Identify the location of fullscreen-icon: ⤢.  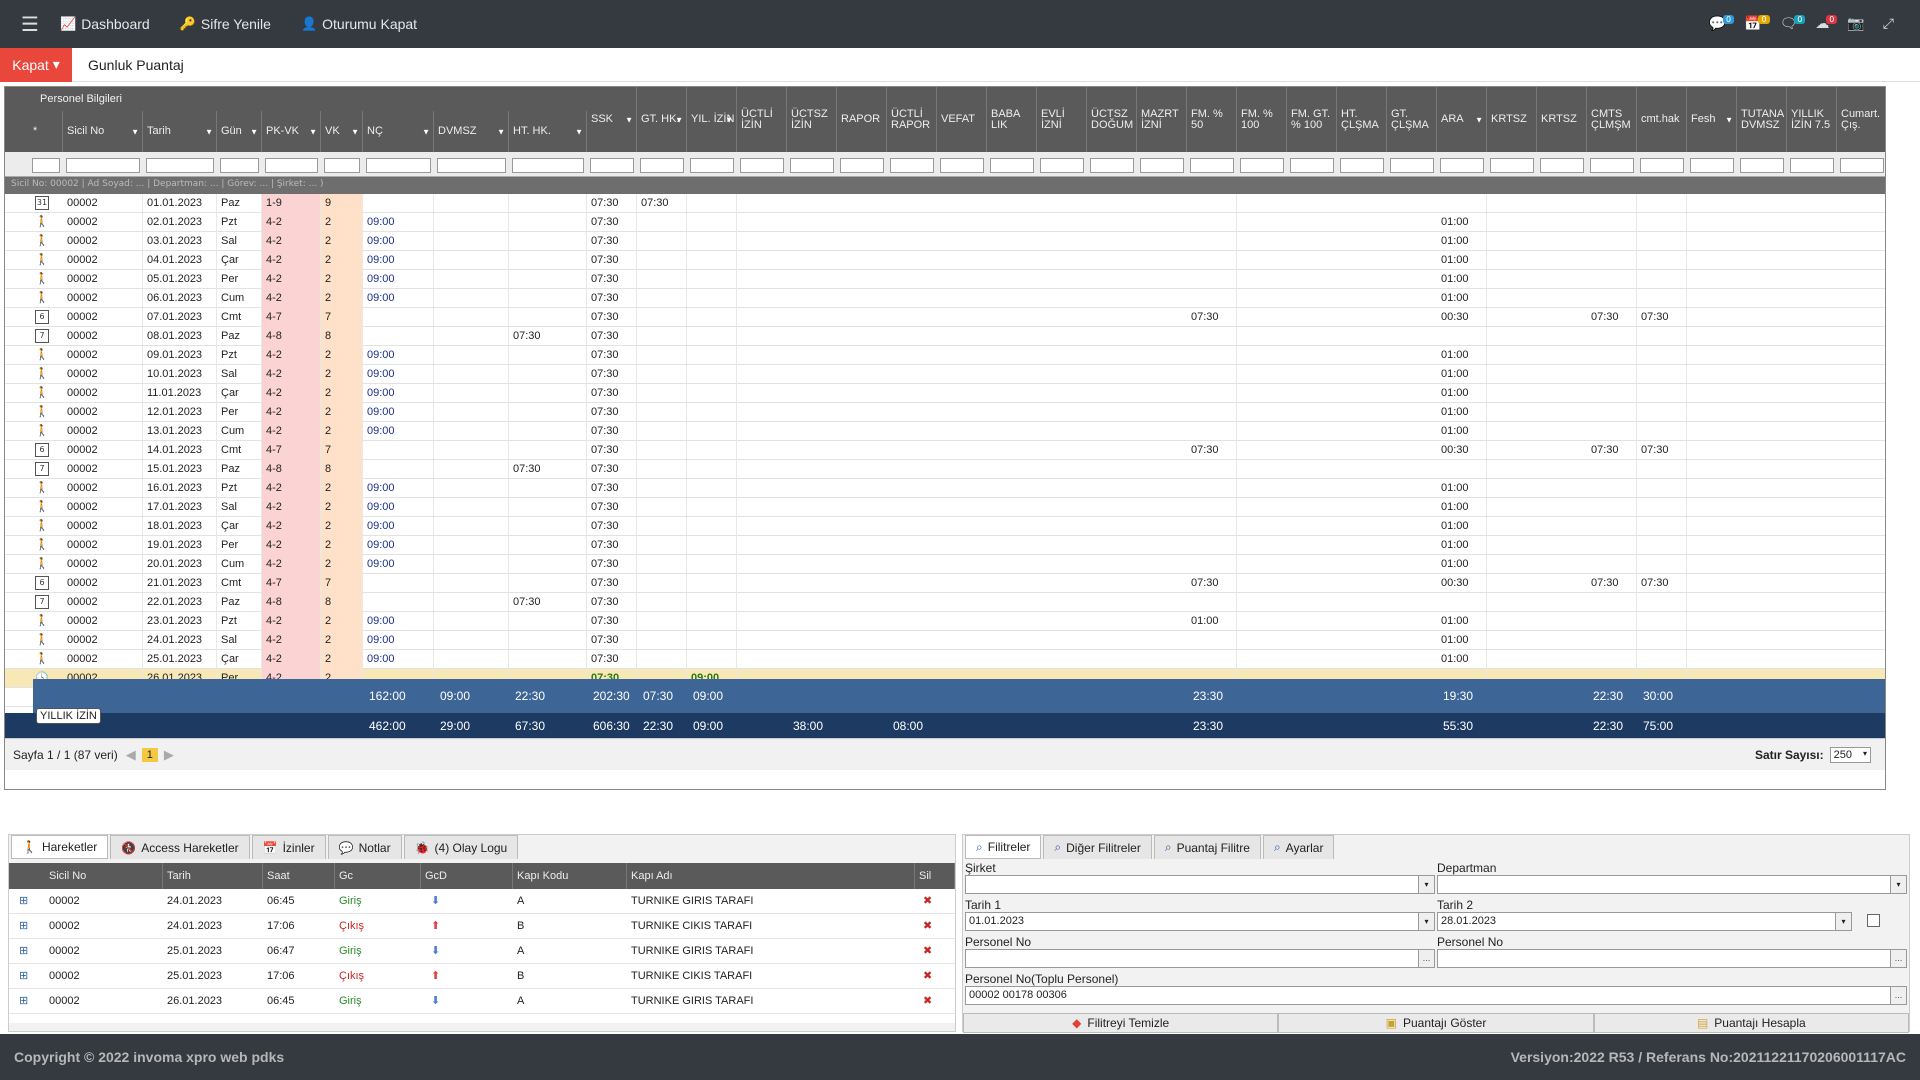
(1888, 24).